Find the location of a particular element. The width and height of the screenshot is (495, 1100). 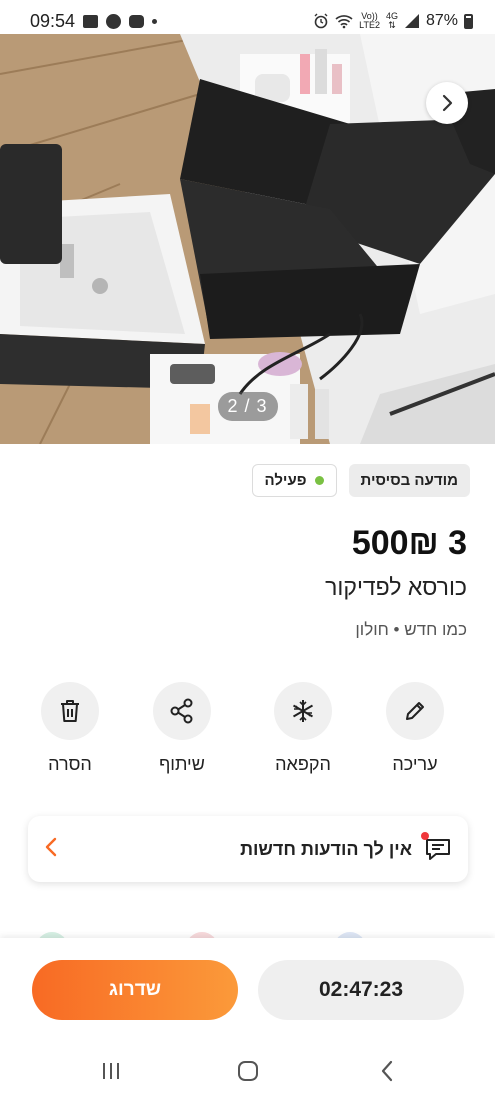

badge-basic-listing: מודעה בסיסית is located at coordinates (409, 480).